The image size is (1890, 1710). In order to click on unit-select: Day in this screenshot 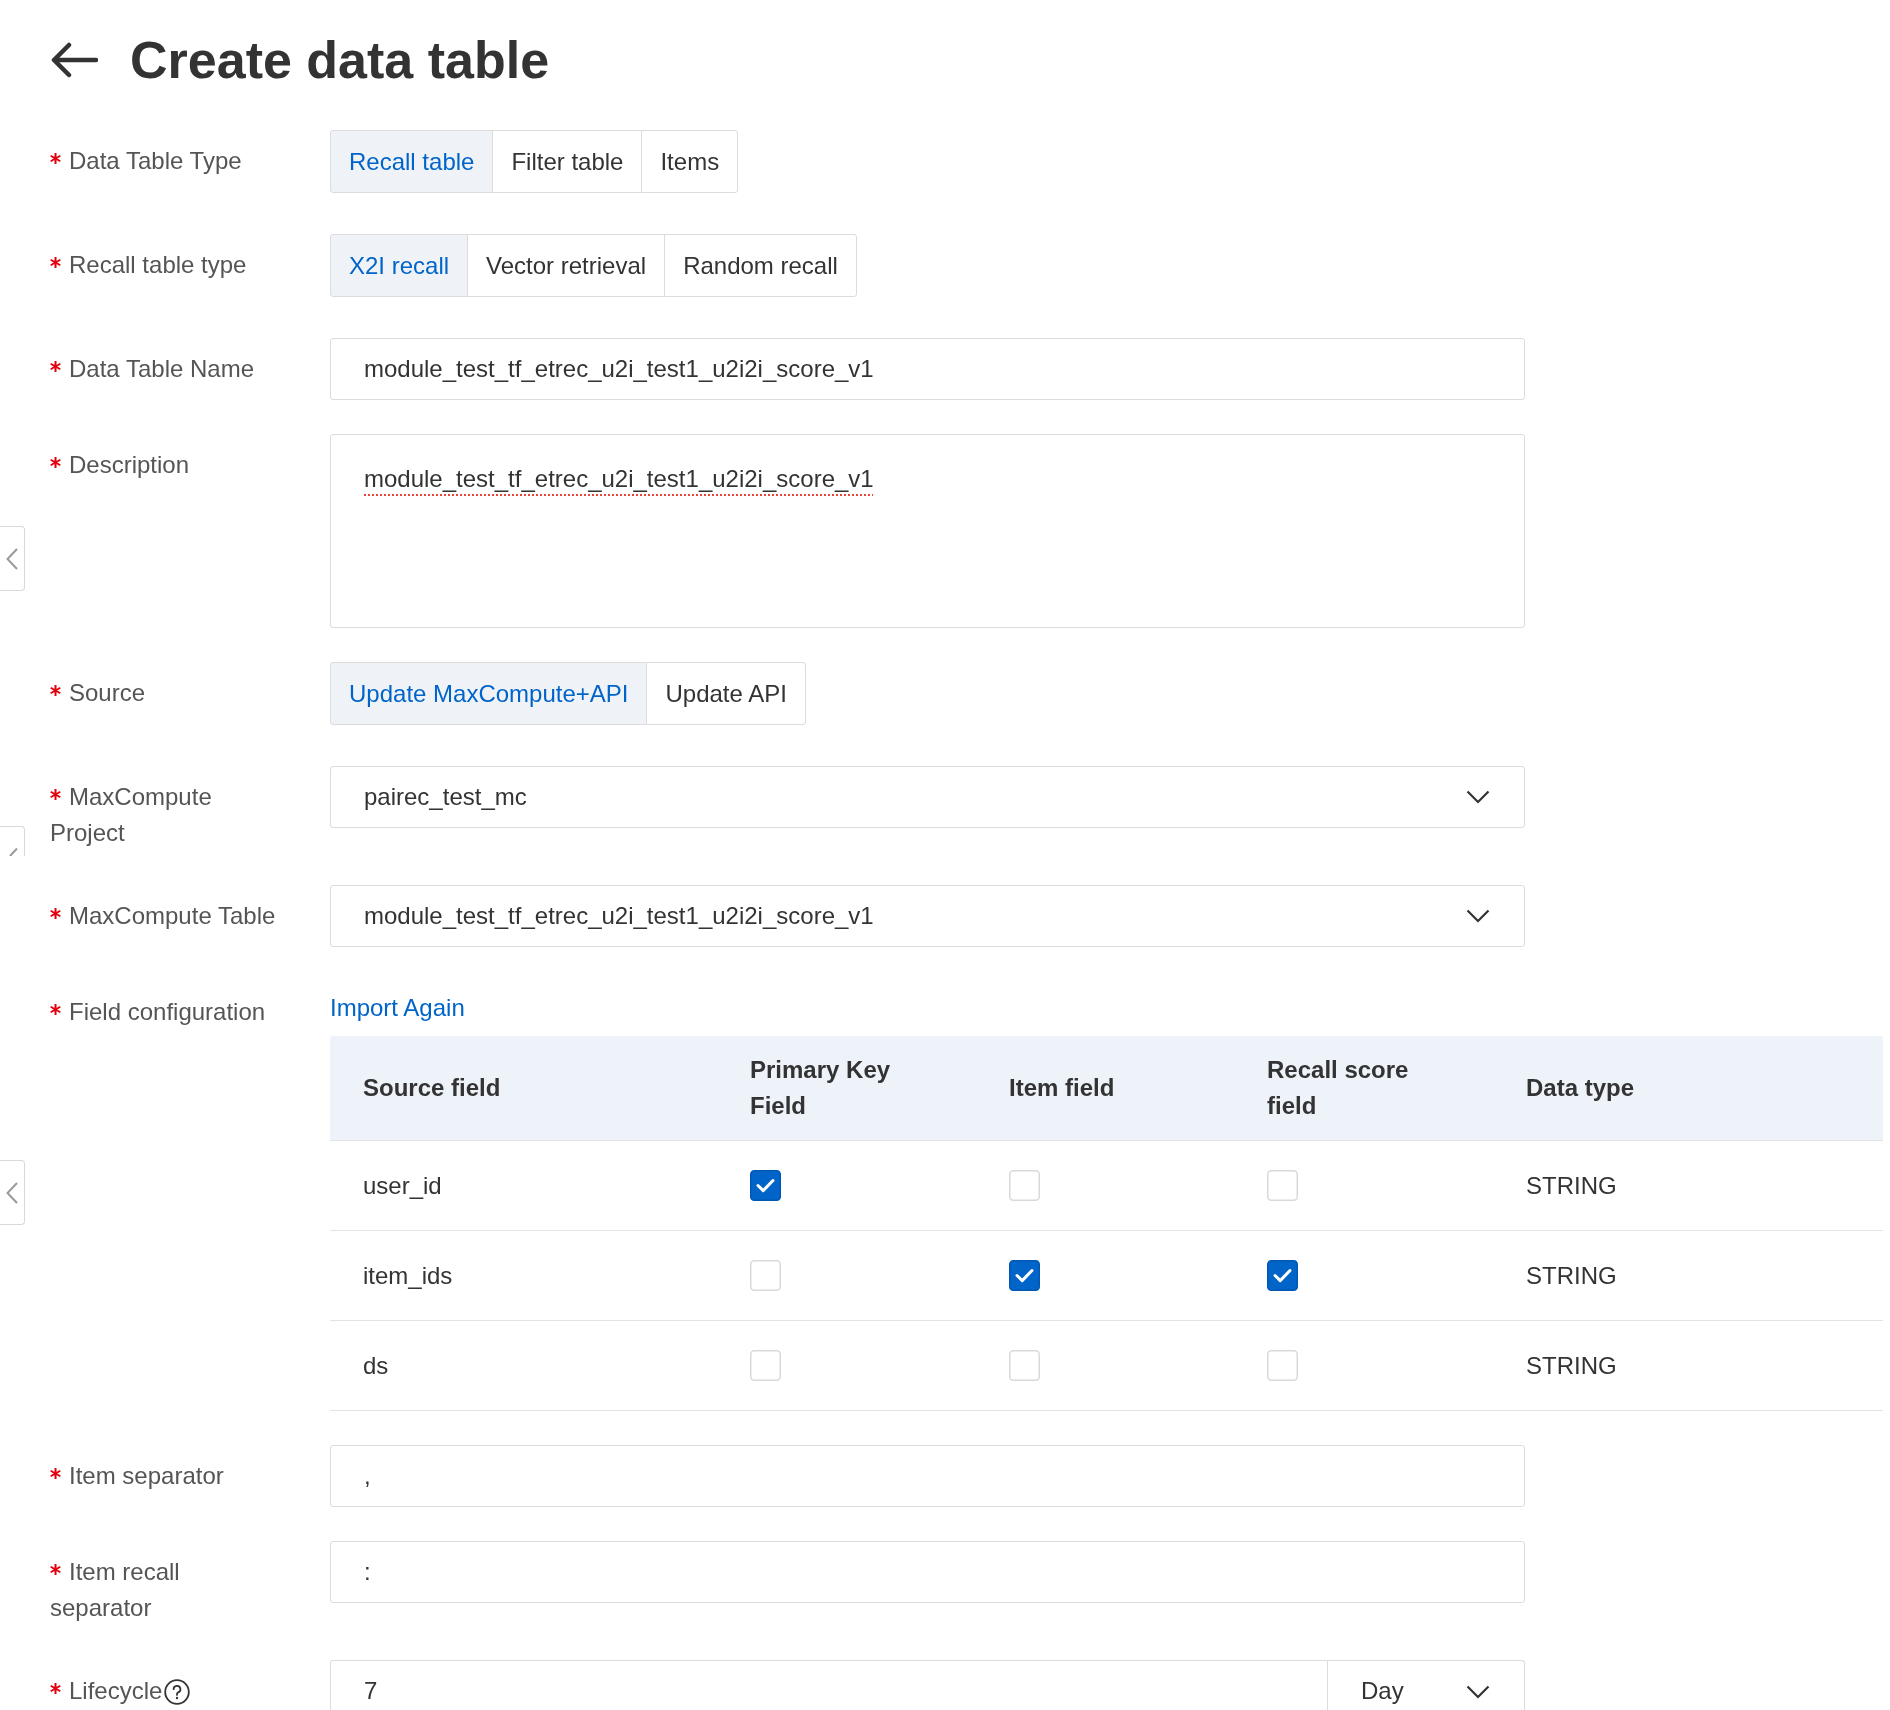, I will do `click(1426, 1685)`.